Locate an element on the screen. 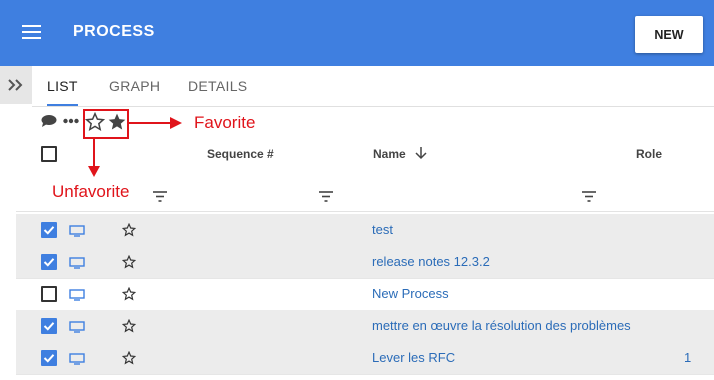 The image size is (714, 380). unfavorite-arrow is located at coordinates (94, 158).